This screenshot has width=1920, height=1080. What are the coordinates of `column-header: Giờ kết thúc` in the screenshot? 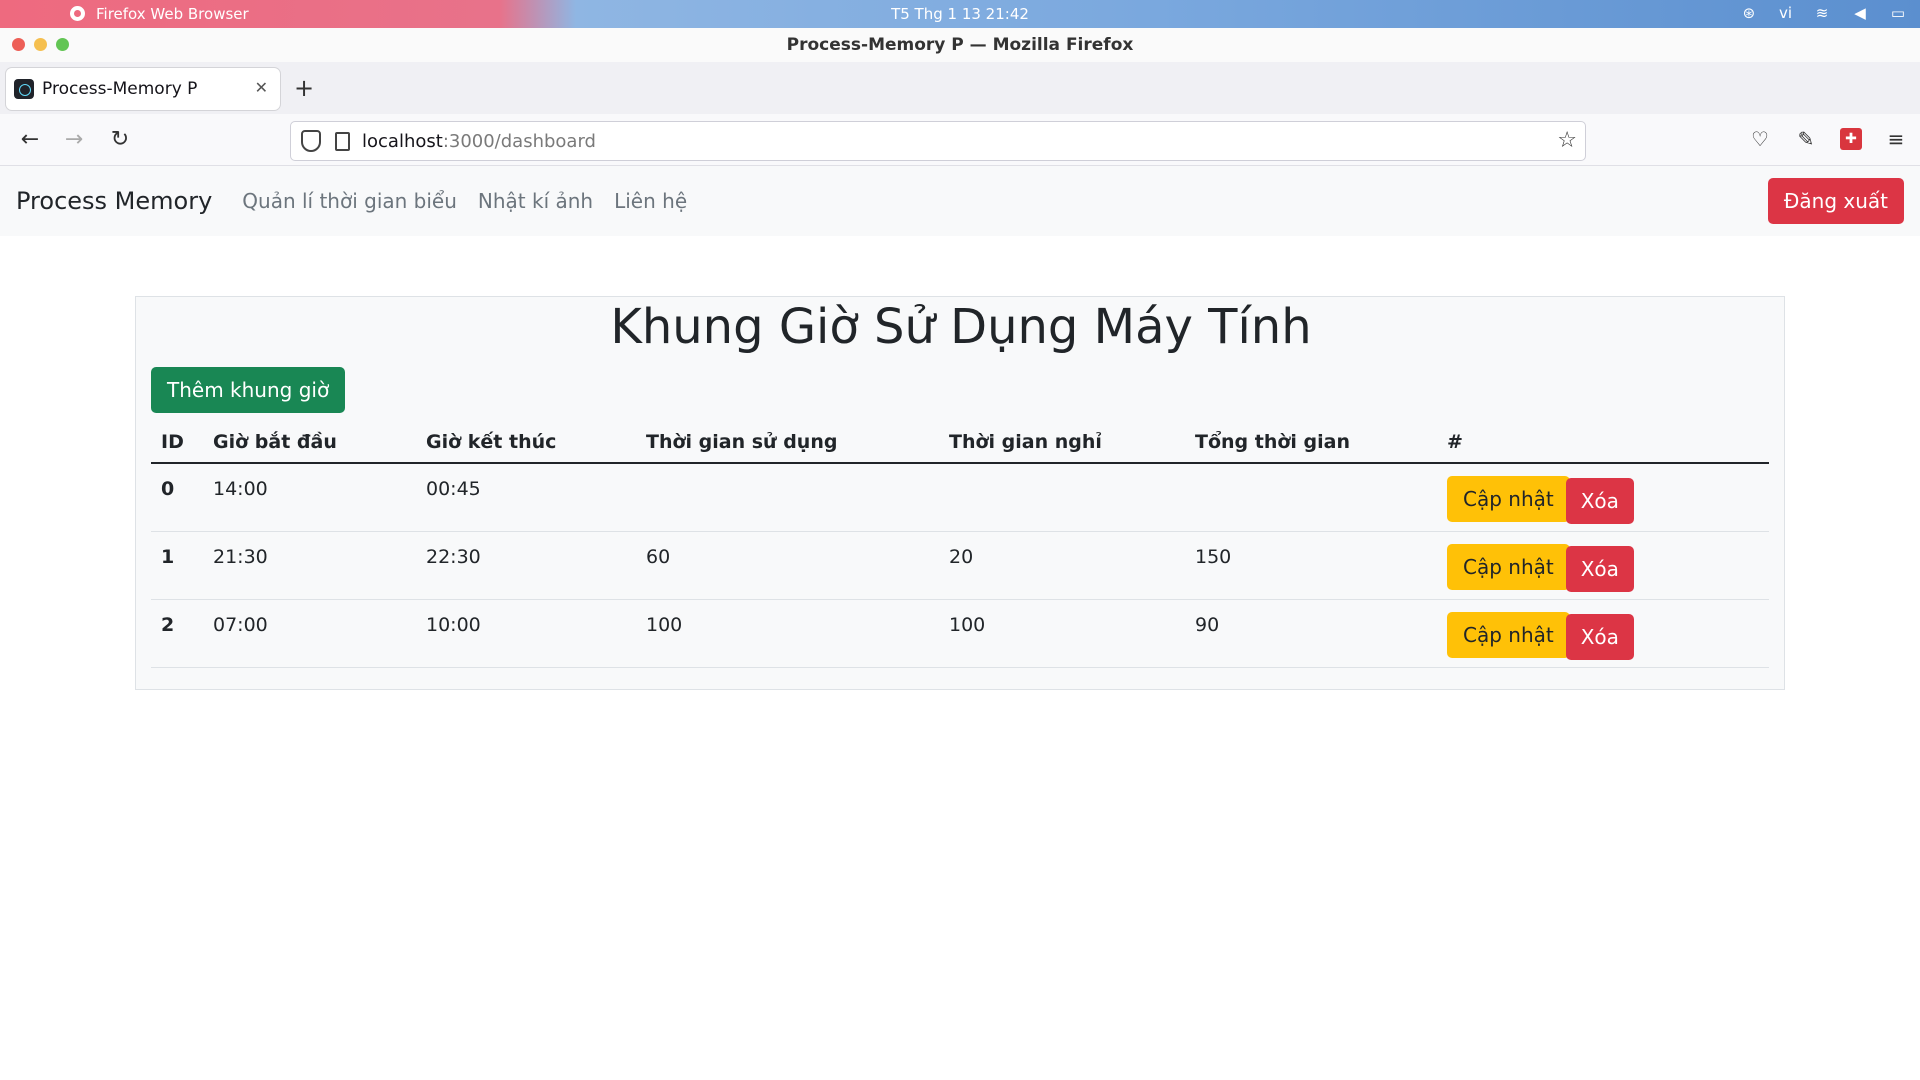 It's located at (526, 442).